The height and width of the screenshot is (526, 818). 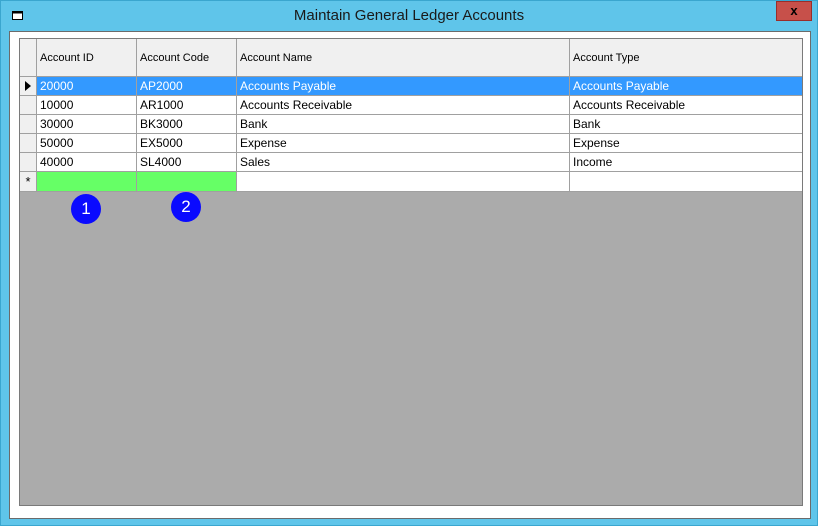 What do you see at coordinates (187, 182) in the screenshot?
I see `new-account-code-input` at bounding box center [187, 182].